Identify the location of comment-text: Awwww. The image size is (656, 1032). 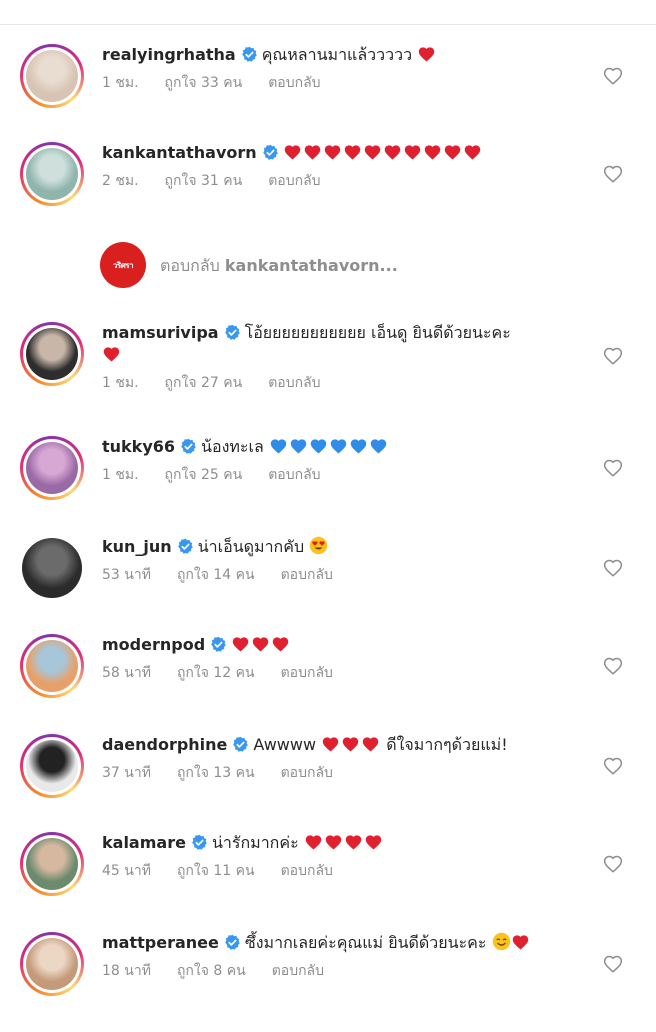
(287, 744).